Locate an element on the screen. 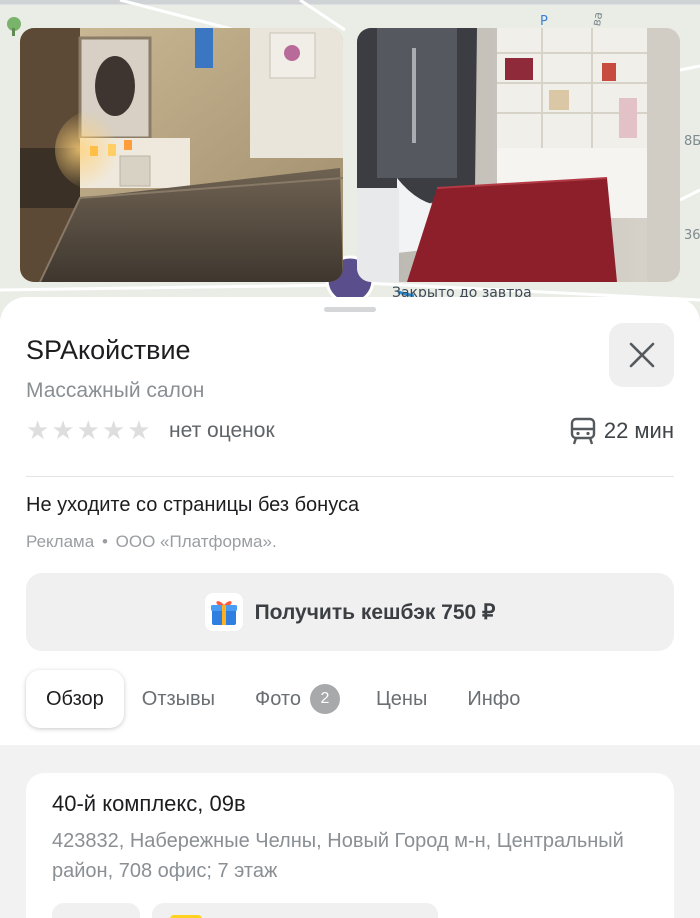 This screenshot has height=918, width=700. tab-prices: Цены is located at coordinates (401, 699).